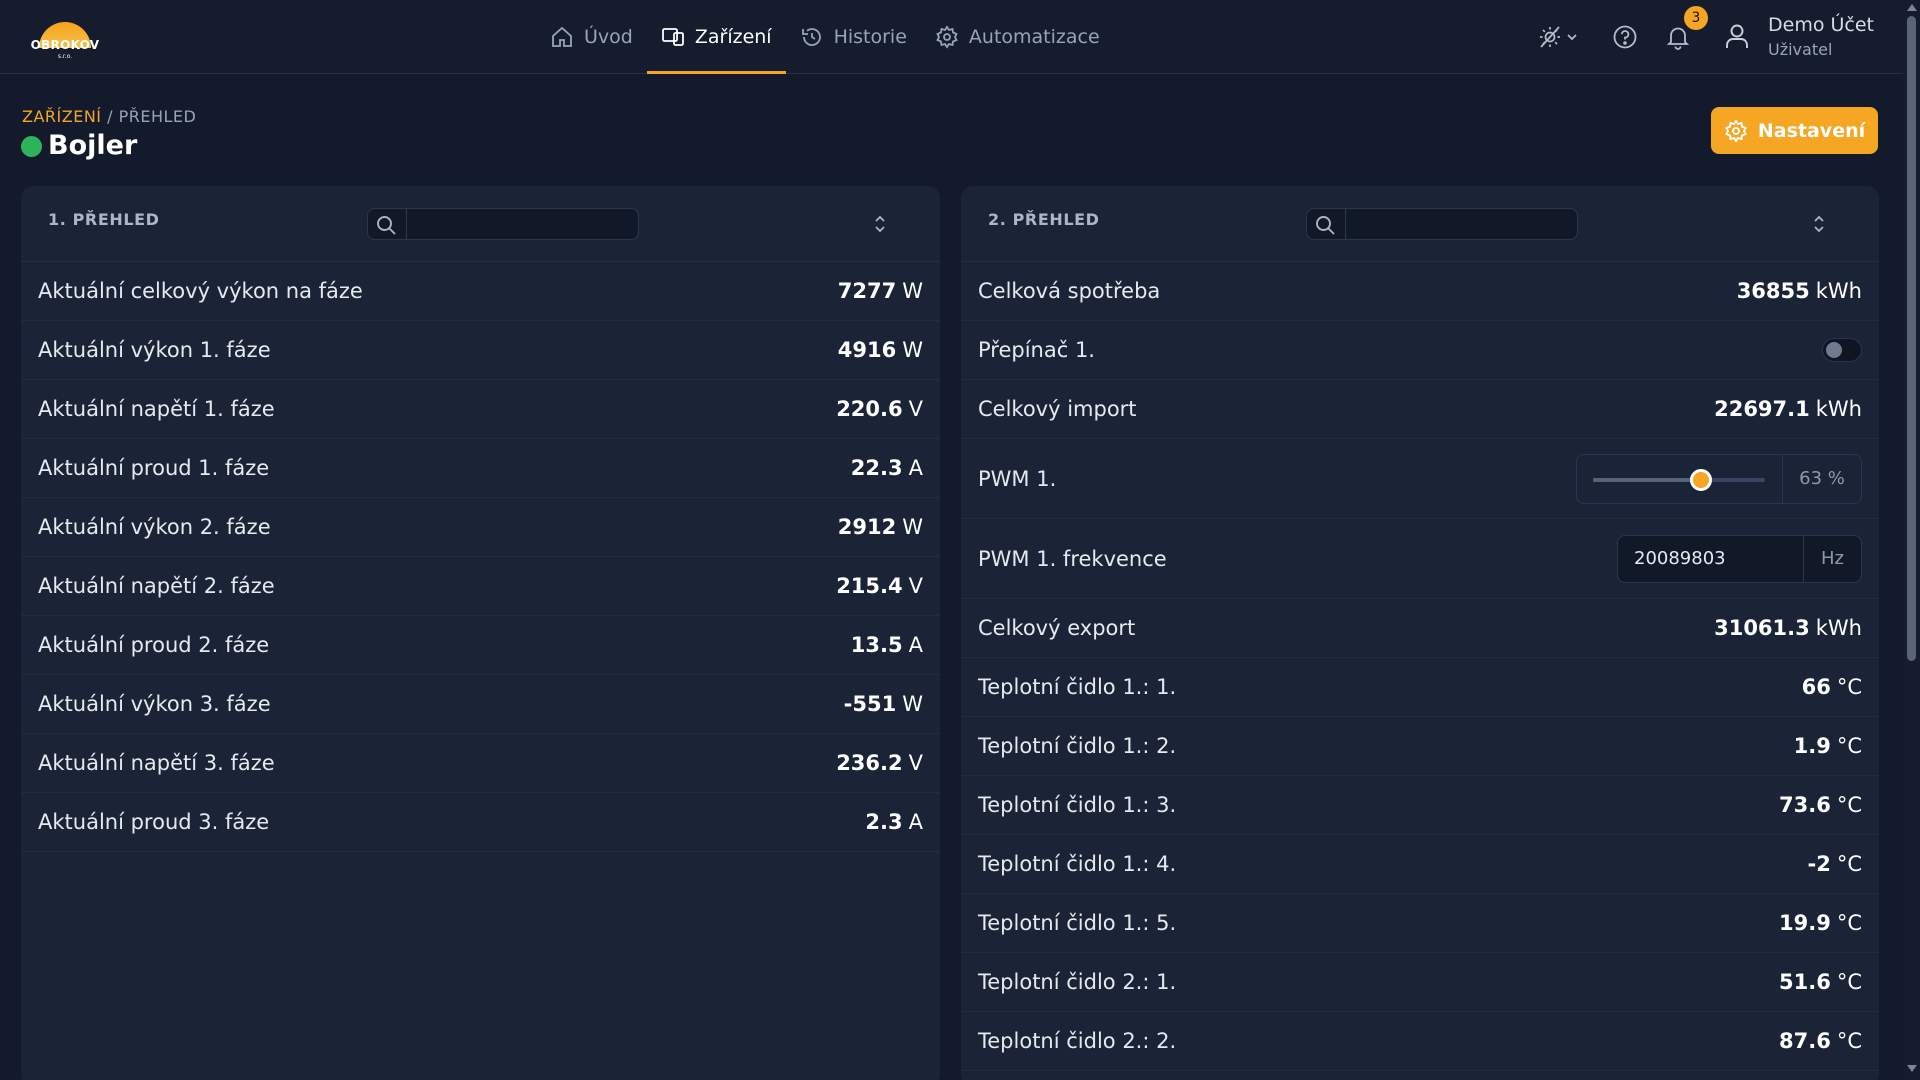  What do you see at coordinates (480, 468) in the screenshot?
I see `data-row: Aktuální proud 1. fáze 22.3 A` at bounding box center [480, 468].